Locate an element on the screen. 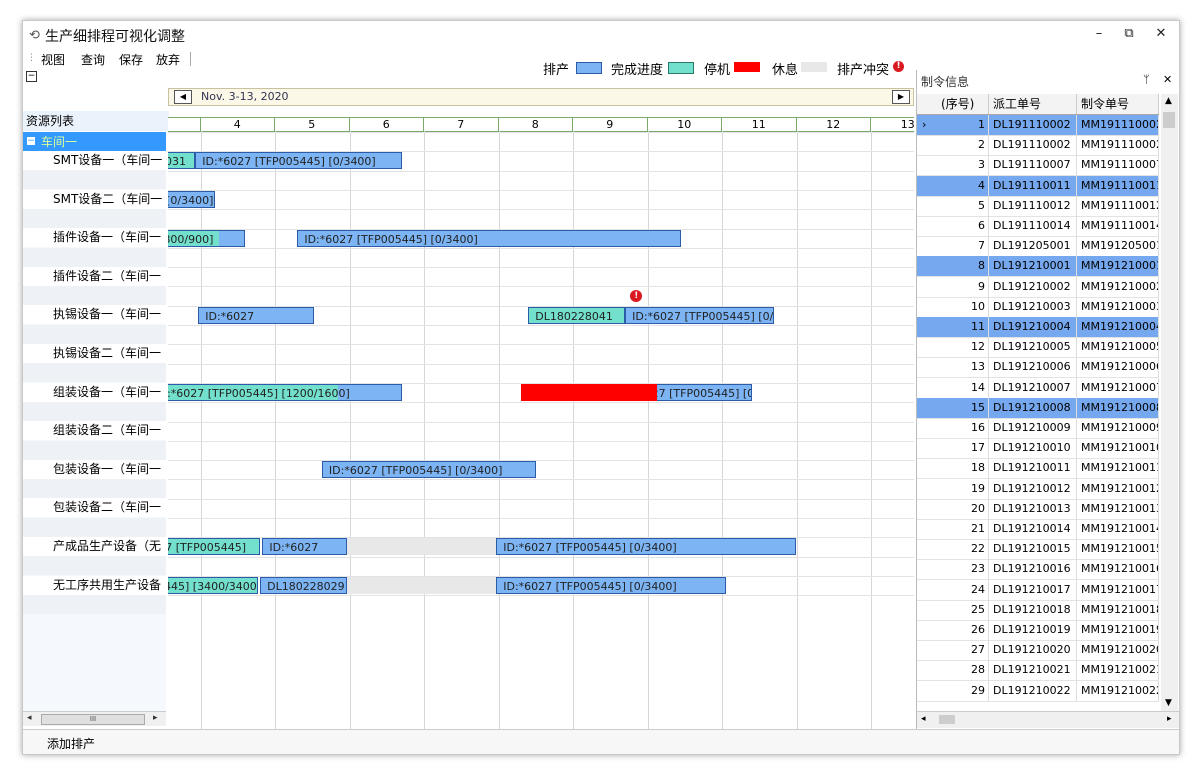 The width and height of the screenshot is (1200, 774). order-row: 8 DL191210001 MM191210001 is located at coordinates (1038, 267).